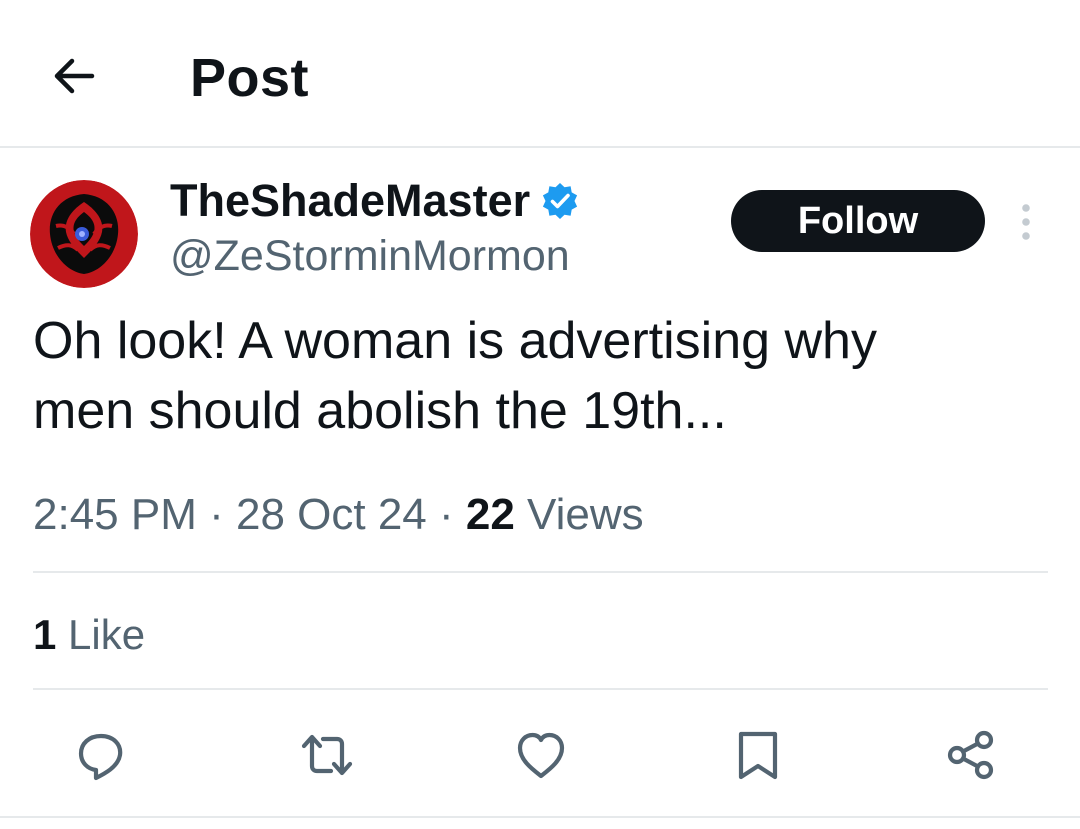 This screenshot has height=829, width=1080. What do you see at coordinates (45, 634) in the screenshot?
I see `likes-count: 1` at bounding box center [45, 634].